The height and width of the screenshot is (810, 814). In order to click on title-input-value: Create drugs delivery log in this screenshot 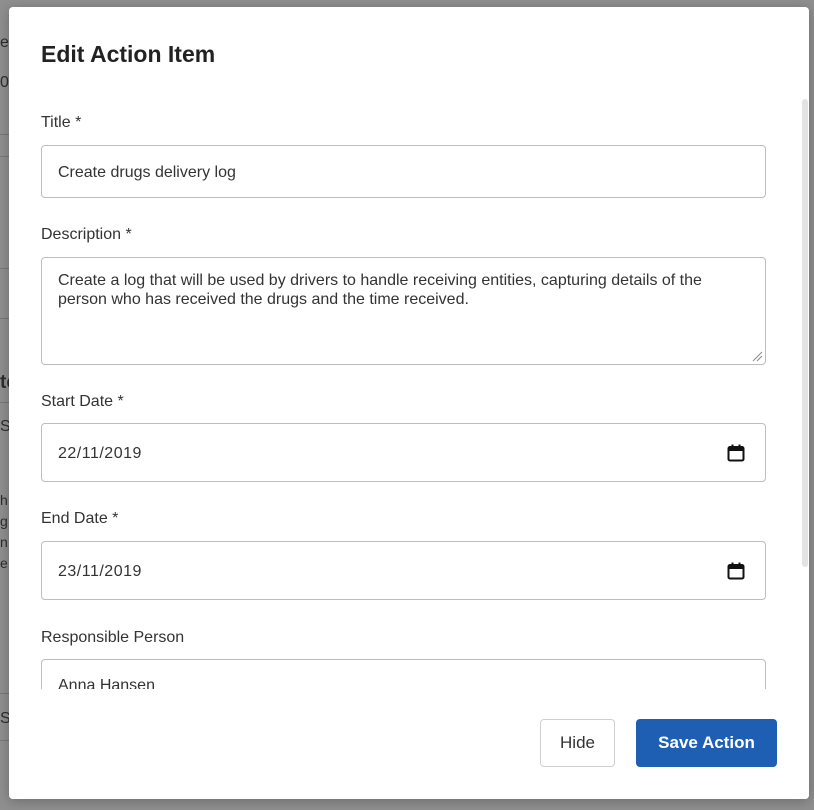, I will do `click(147, 172)`.